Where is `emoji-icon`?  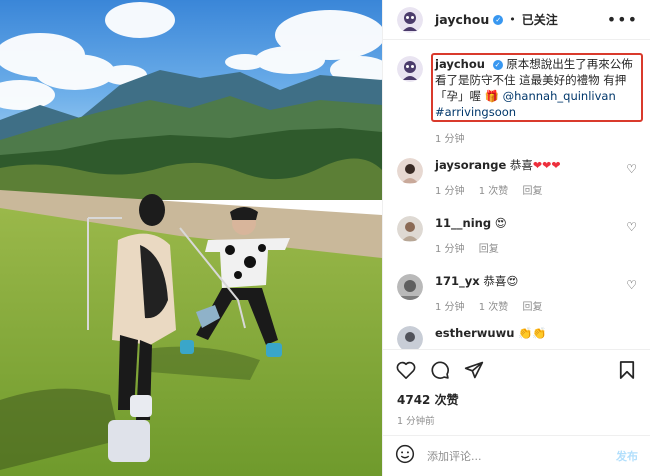
emoji-icon is located at coordinates (405, 456).